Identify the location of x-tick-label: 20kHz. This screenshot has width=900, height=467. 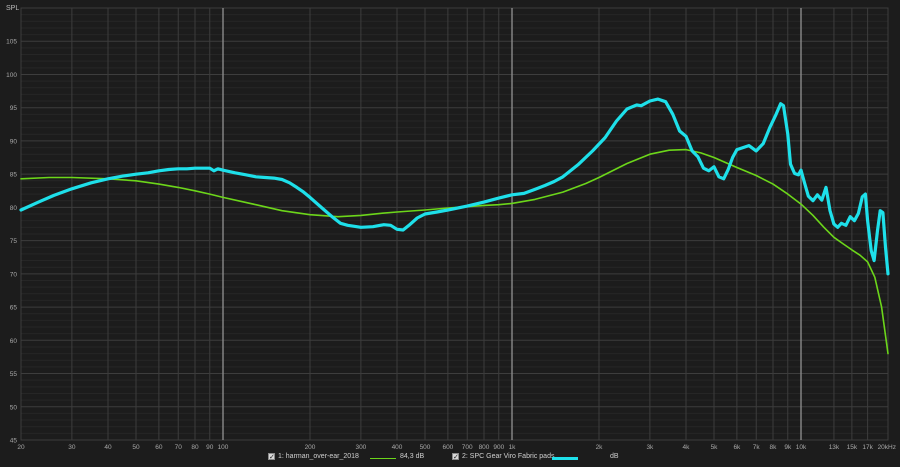
(887, 447).